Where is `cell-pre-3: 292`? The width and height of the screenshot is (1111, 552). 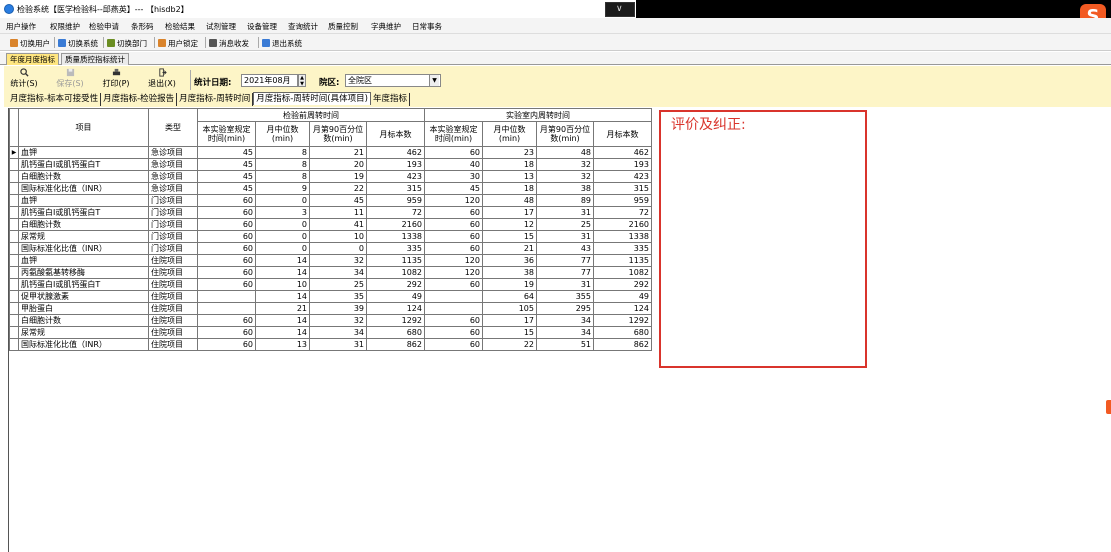
cell-pre-3: 292 is located at coordinates (395, 284).